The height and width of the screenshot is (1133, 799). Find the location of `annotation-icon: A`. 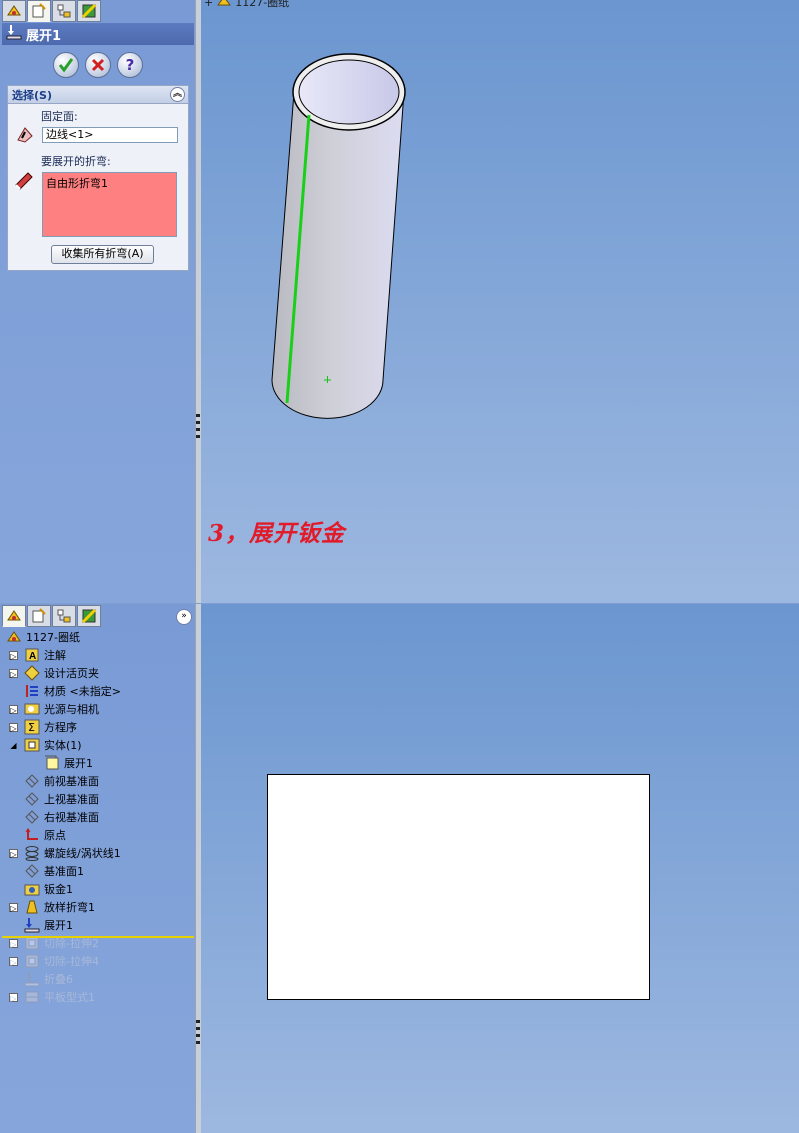

annotation-icon: A is located at coordinates (32, 655).